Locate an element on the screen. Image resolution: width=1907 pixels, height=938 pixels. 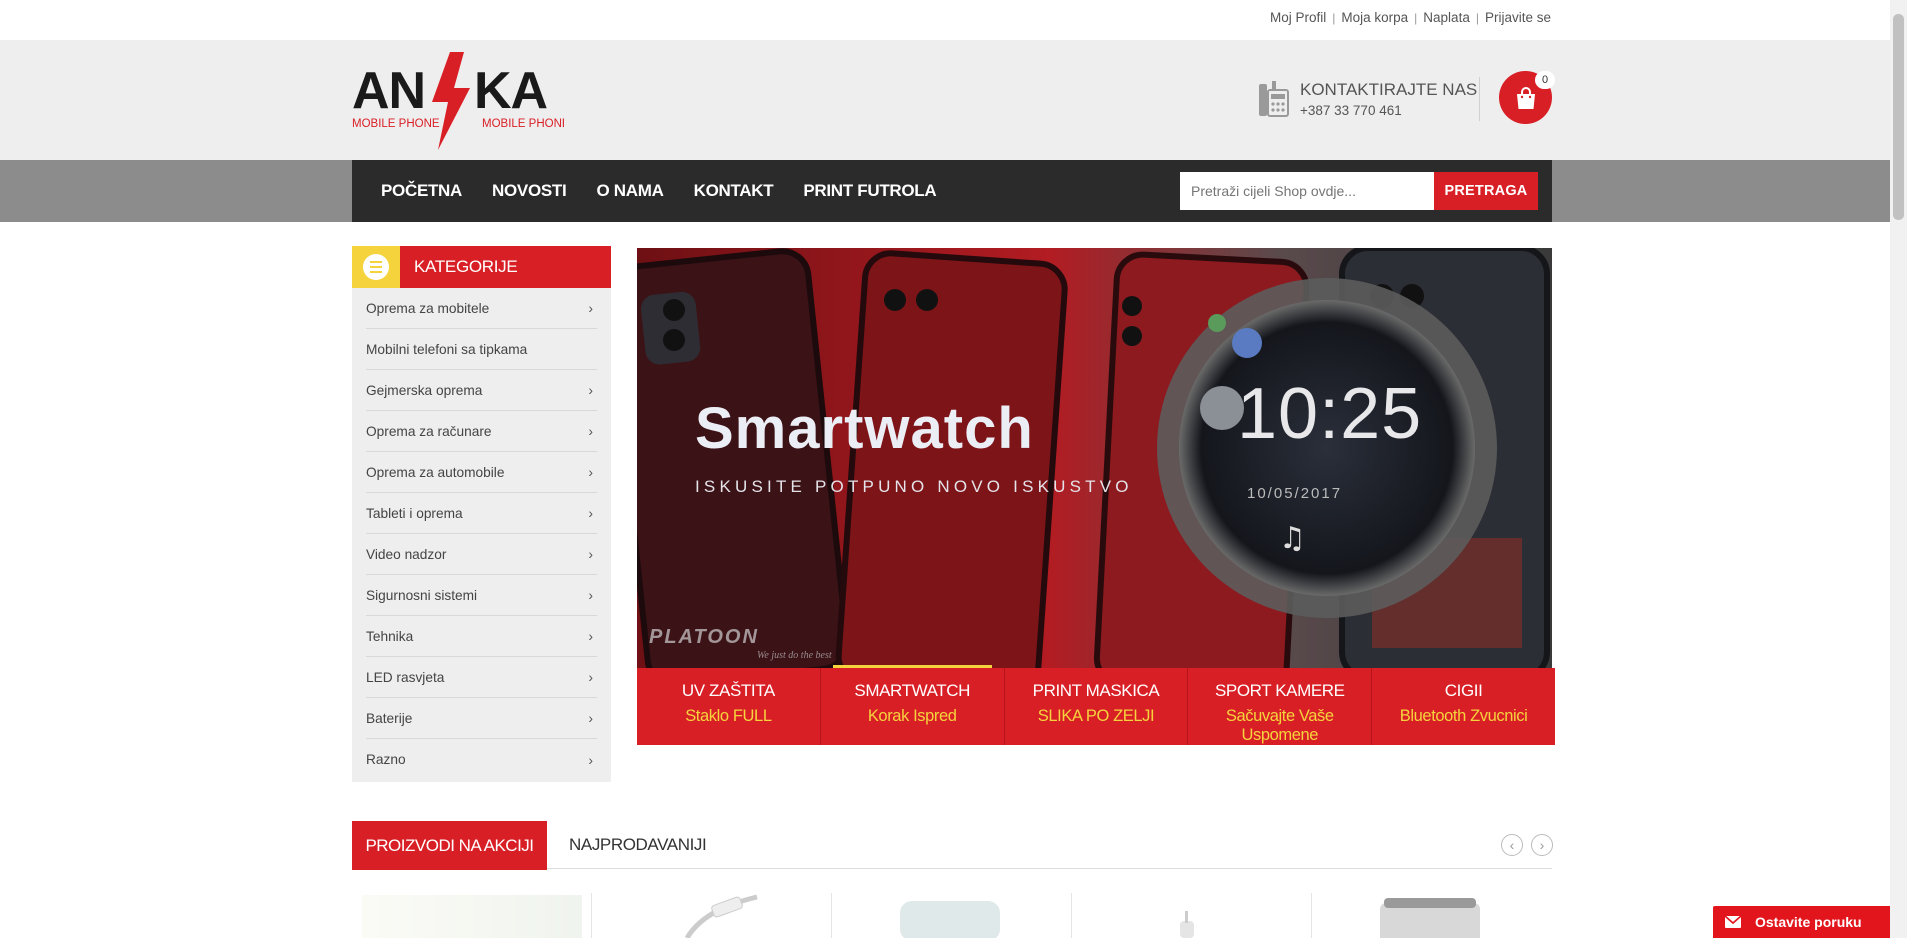
svg-text: AN is located at coordinates (388, 91).